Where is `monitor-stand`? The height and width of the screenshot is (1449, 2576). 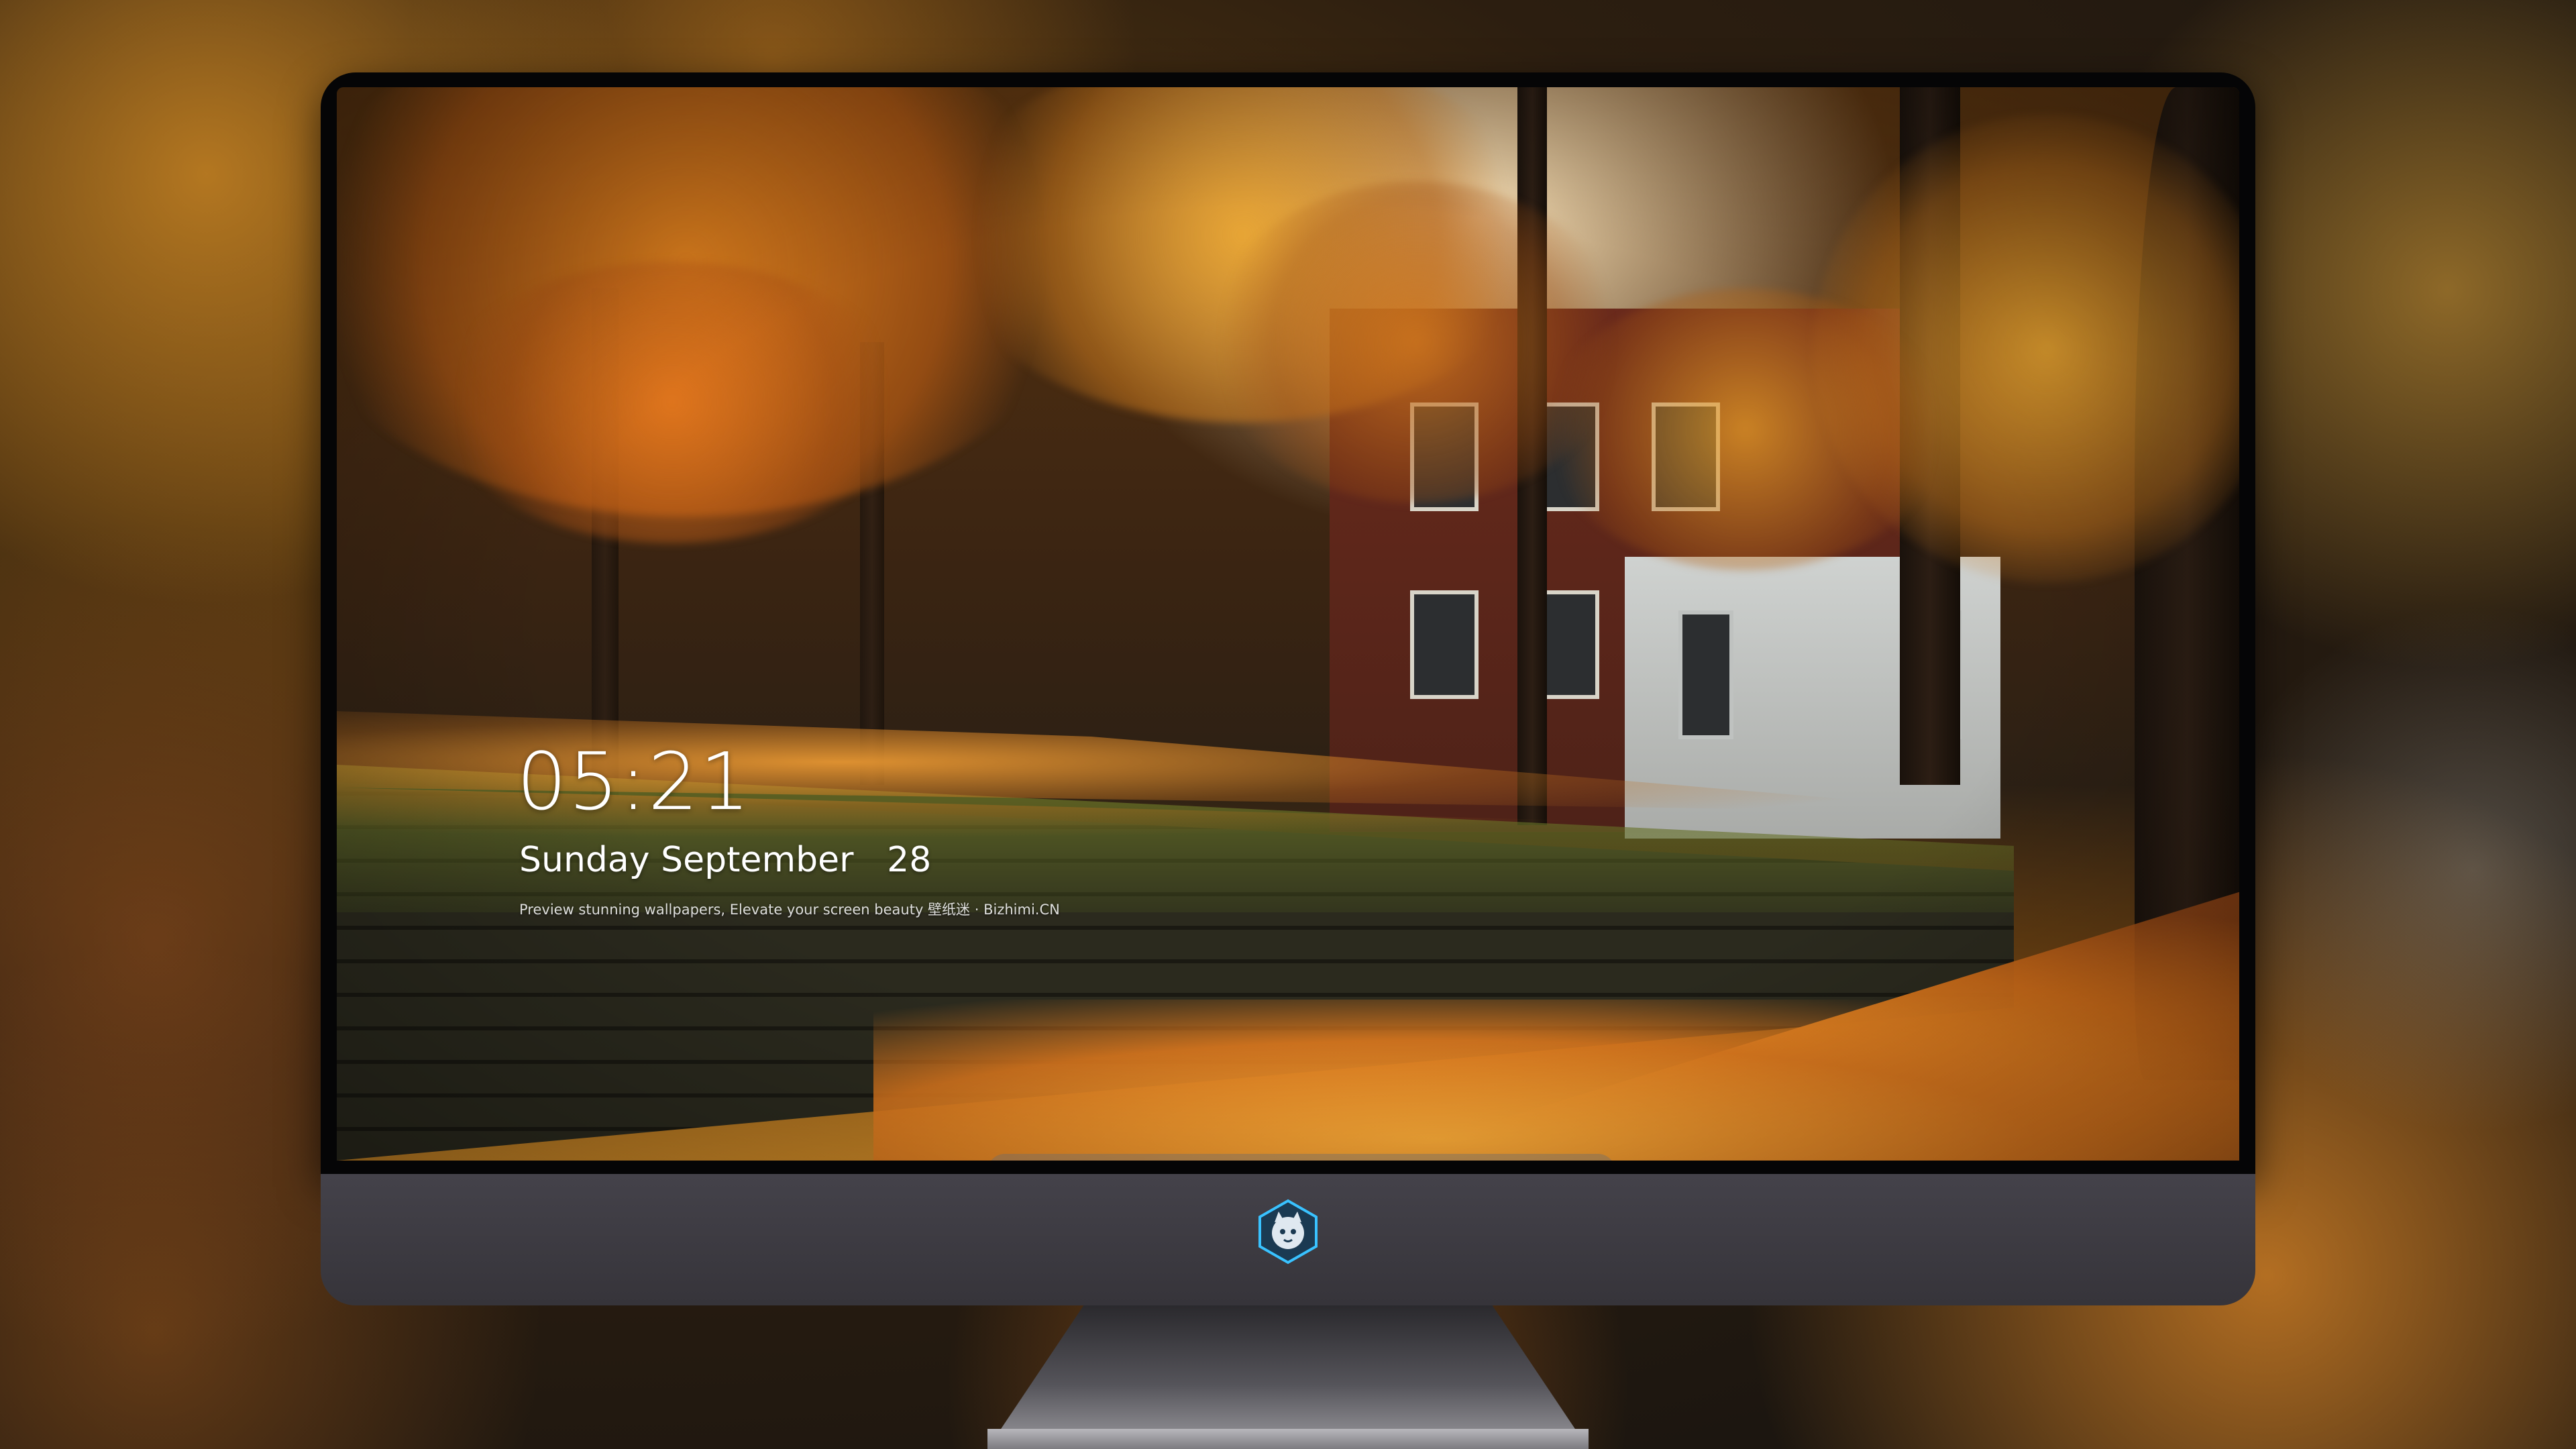
monitor-stand is located at coordinates (1288, 1377).